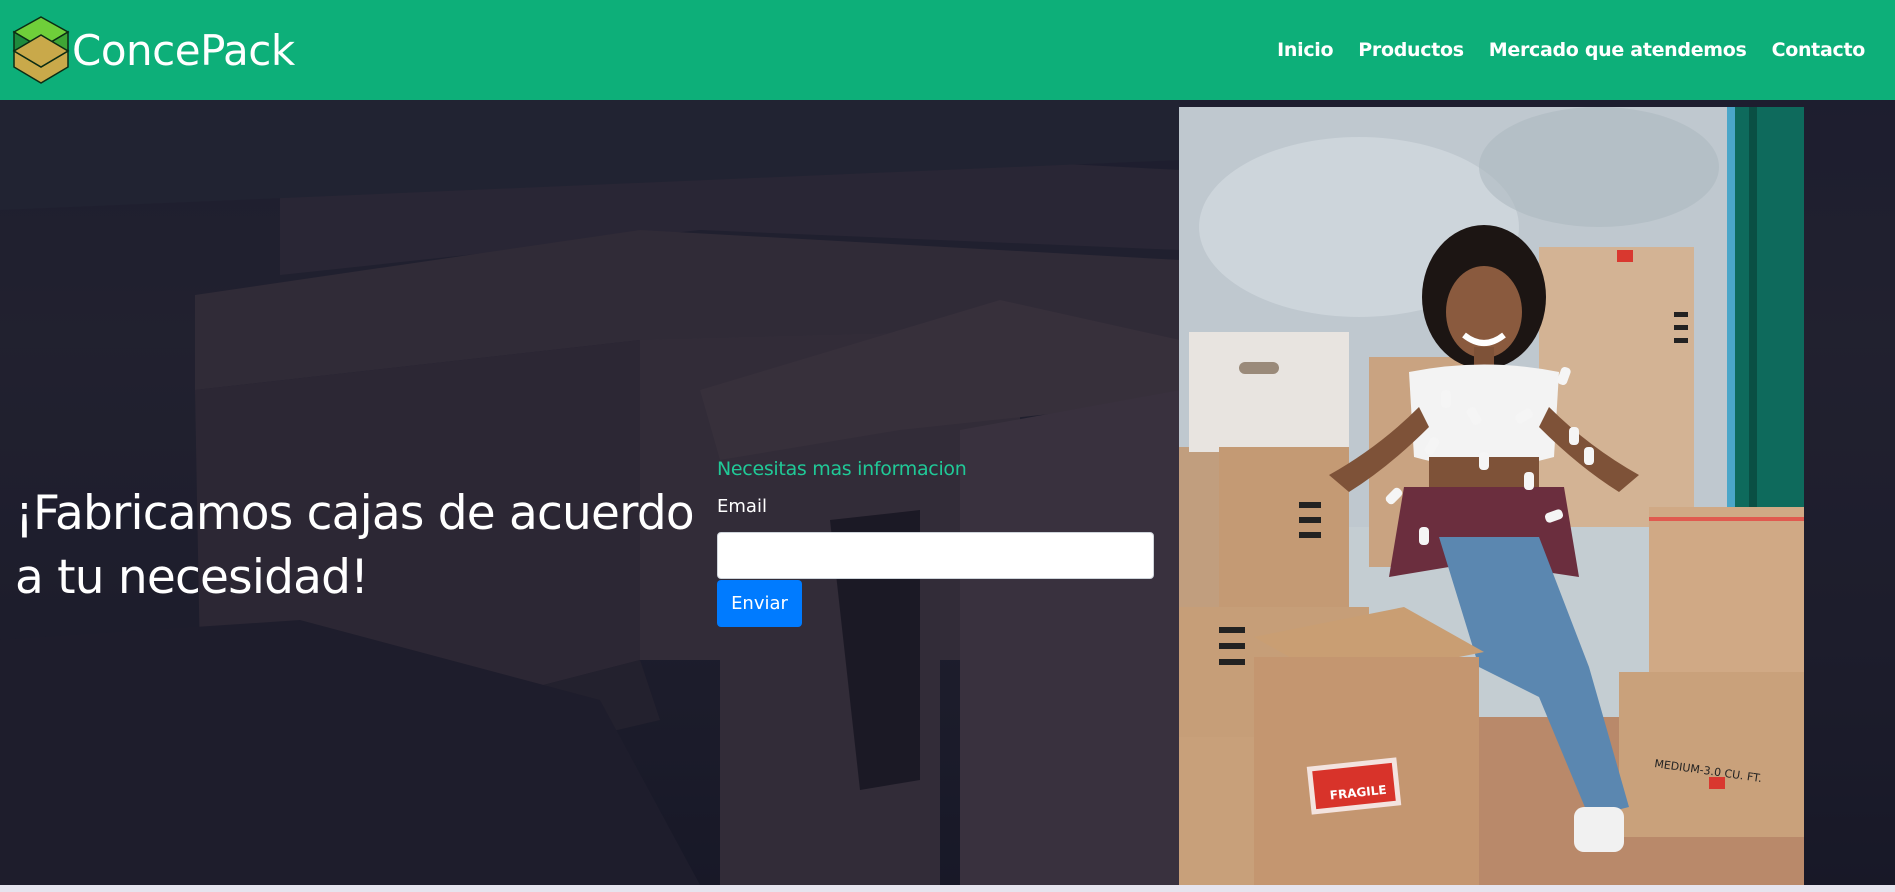 This screenshot has height=892, width=1895. Describe the element at coordinates (183, 50) in the screenshot. I see `brand-name: ConcePack` at that location.